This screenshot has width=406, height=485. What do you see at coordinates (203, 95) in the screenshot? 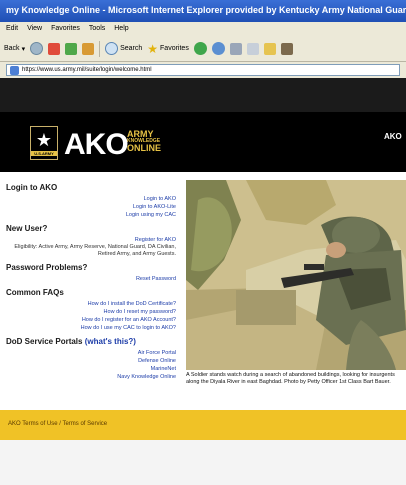
I see `top-dark-band` at bounding box center [203, 95].